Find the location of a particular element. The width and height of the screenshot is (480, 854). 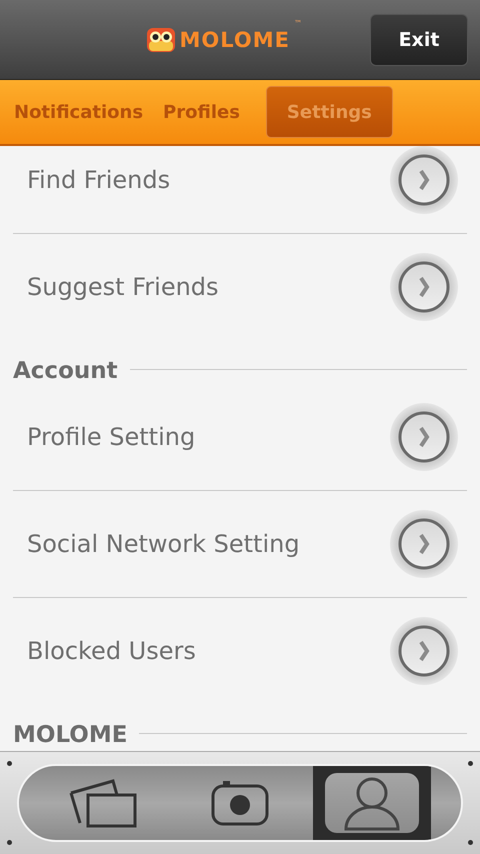

tab: Profiles is located at coordinates (201, 112).